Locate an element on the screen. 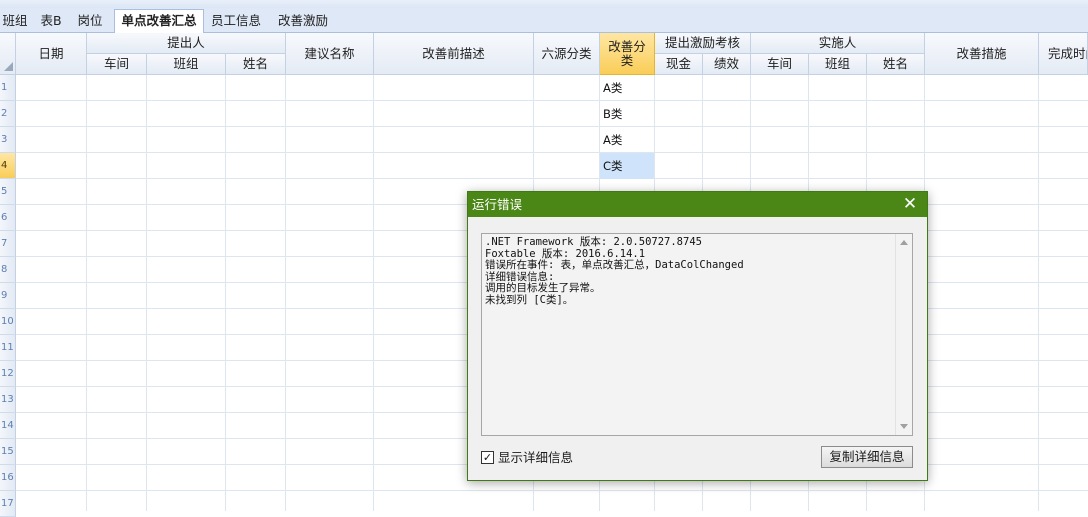 The image size is (1088, 517). col-header-impl-team: 班组 is located at coordinates (838, 64).